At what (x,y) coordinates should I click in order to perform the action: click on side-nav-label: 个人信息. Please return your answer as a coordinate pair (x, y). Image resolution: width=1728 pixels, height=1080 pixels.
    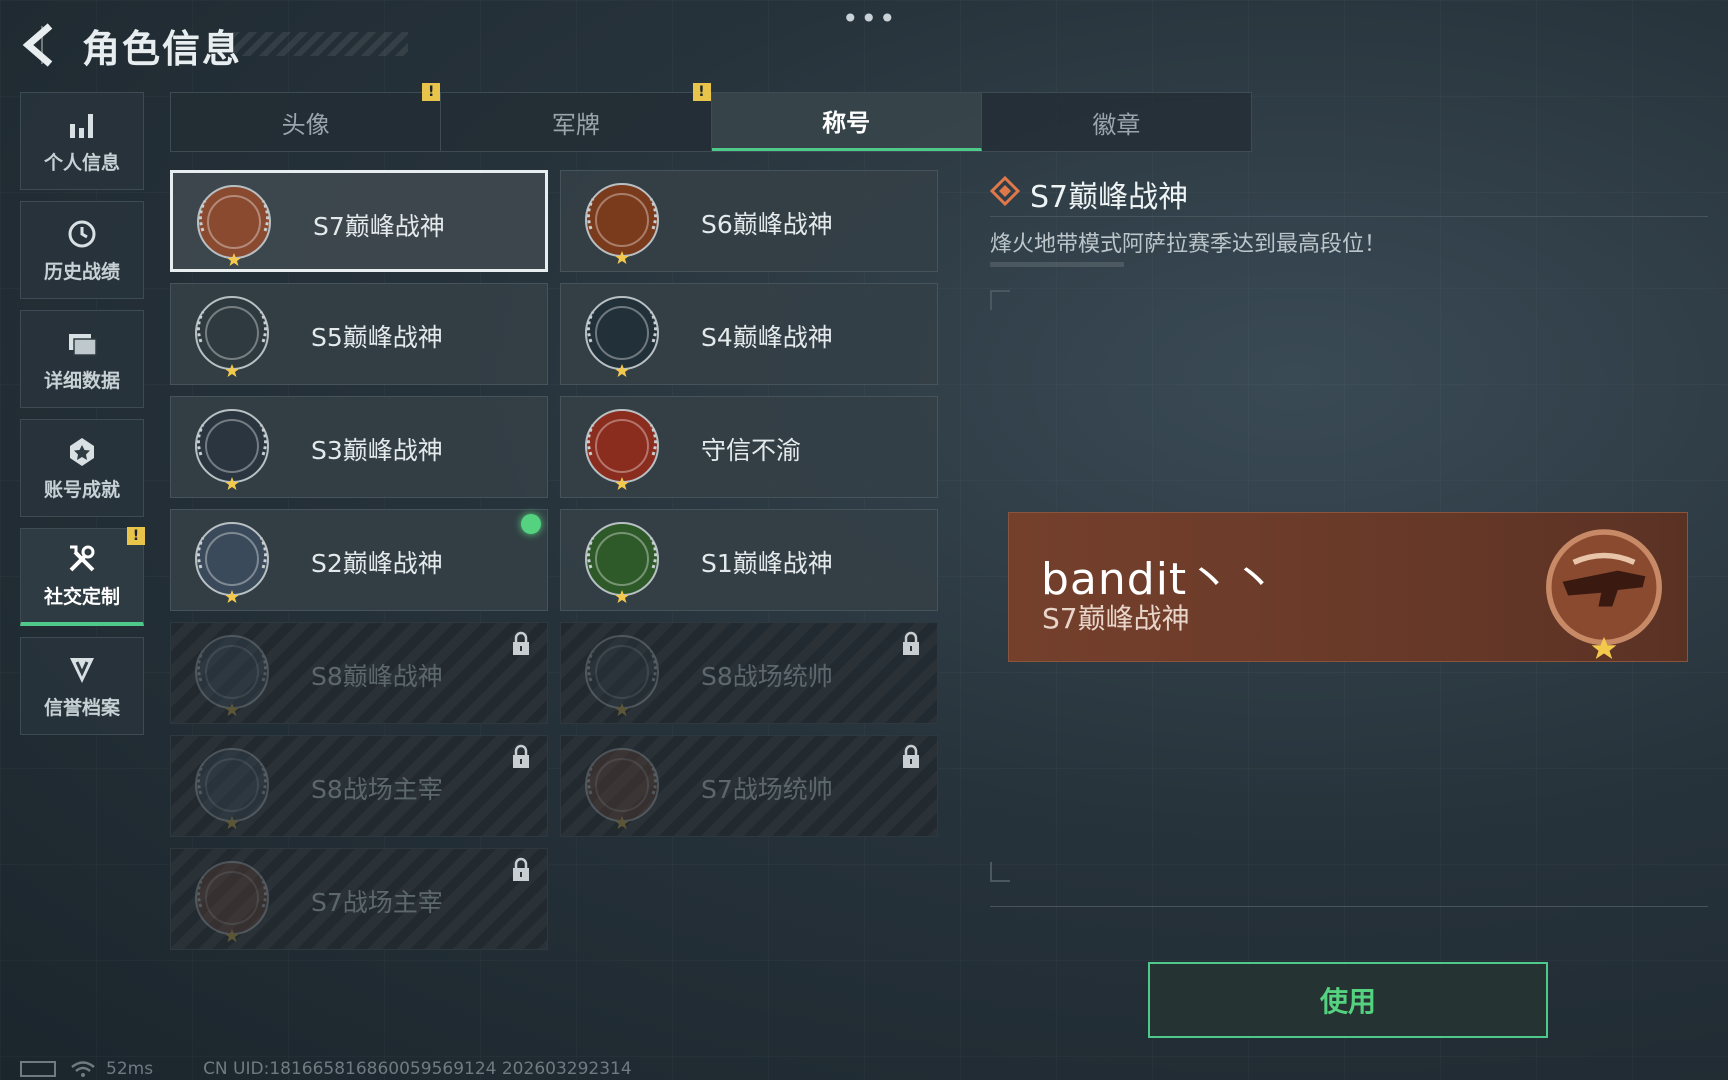
    Looking at the image, I should click on (81, 162).